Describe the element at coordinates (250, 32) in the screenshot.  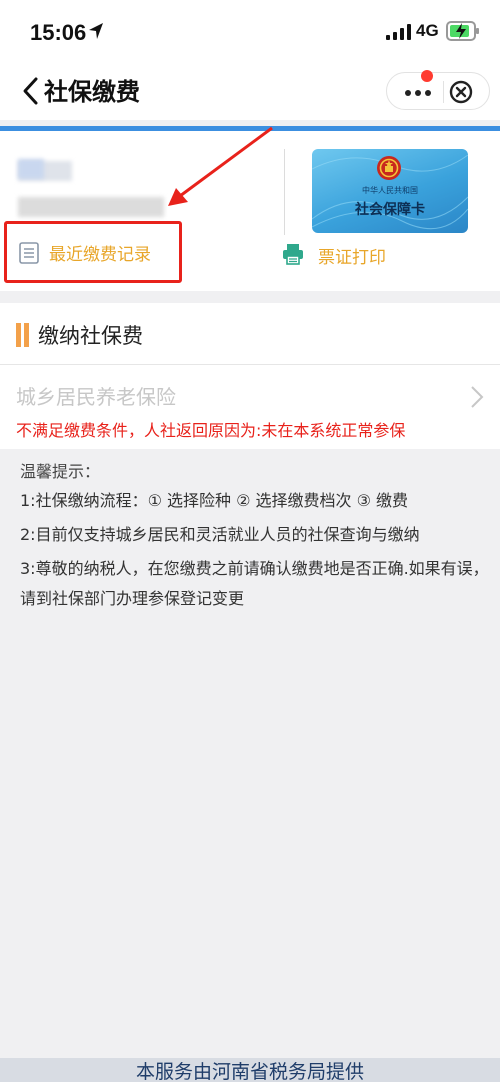
I see `status-bar: 15:06 4G` at that location.